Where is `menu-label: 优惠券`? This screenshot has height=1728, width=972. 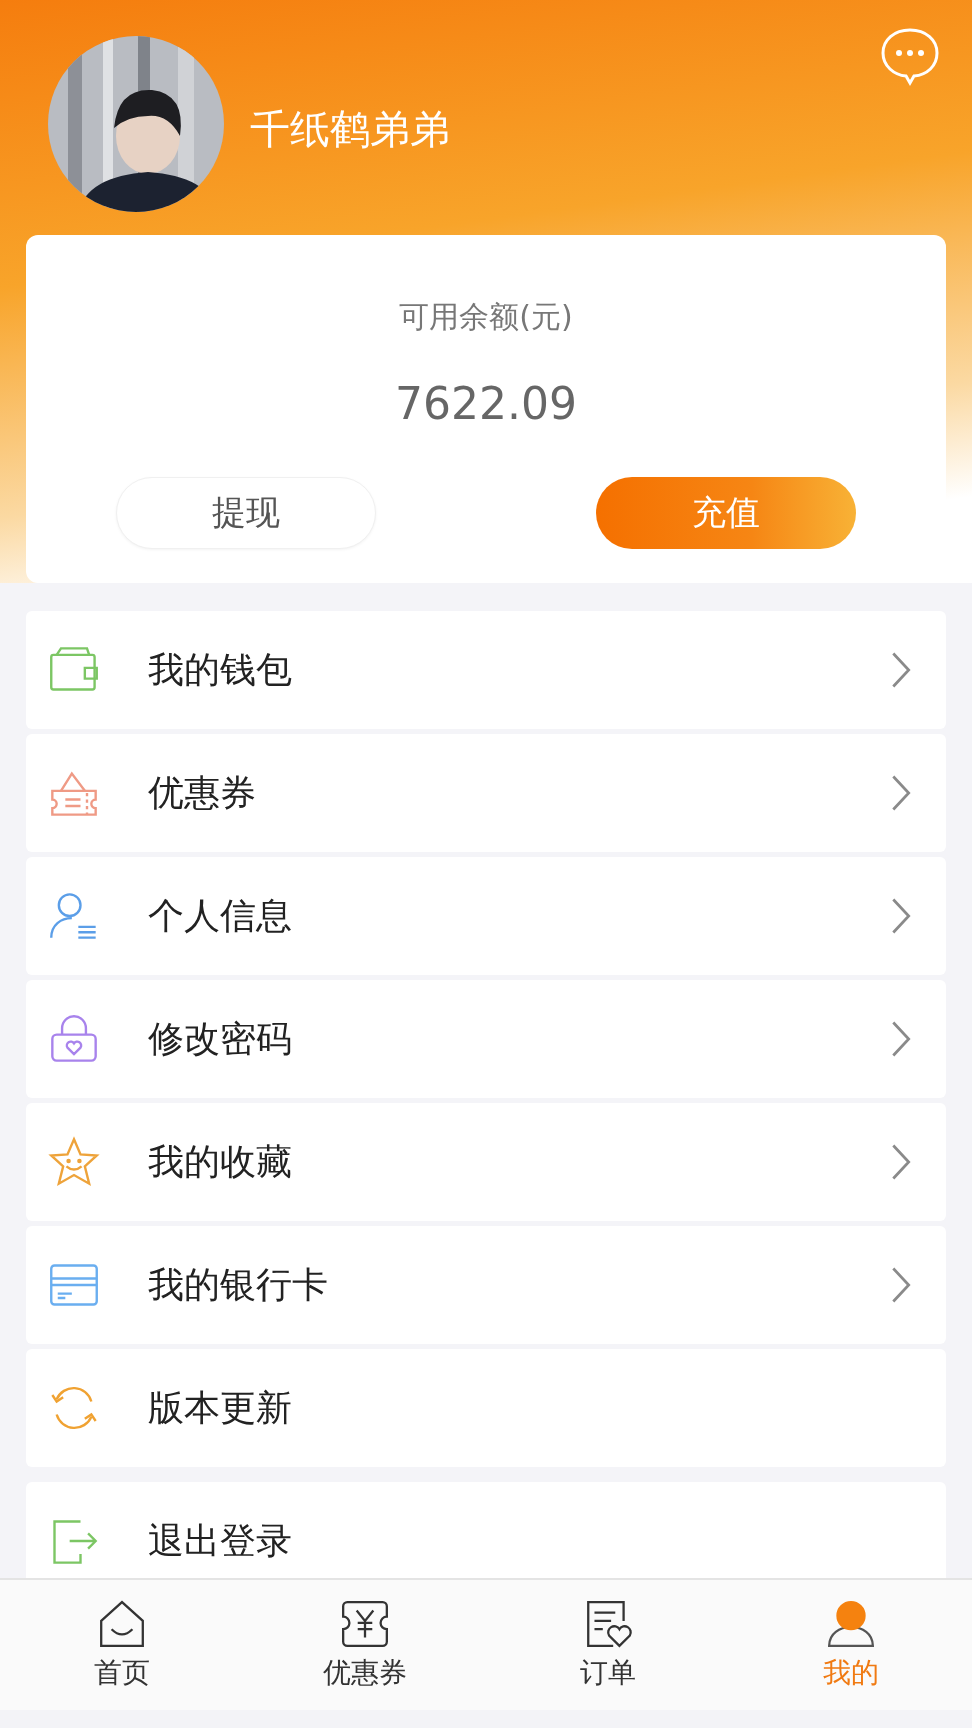 menu-label: 优惠券 is located at coordinates (202, 792).